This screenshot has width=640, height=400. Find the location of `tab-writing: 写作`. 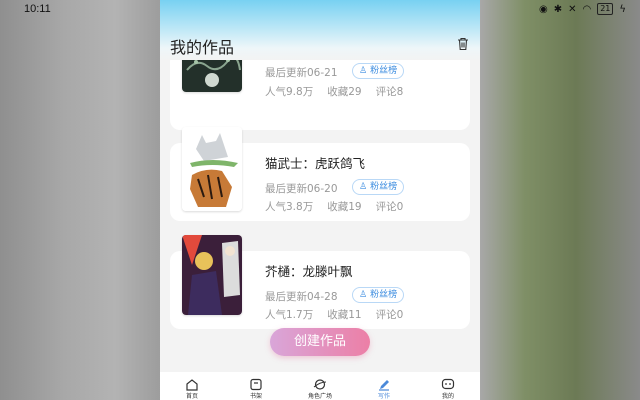

tab-writing: 写作 is located at coordinates (384, 386).